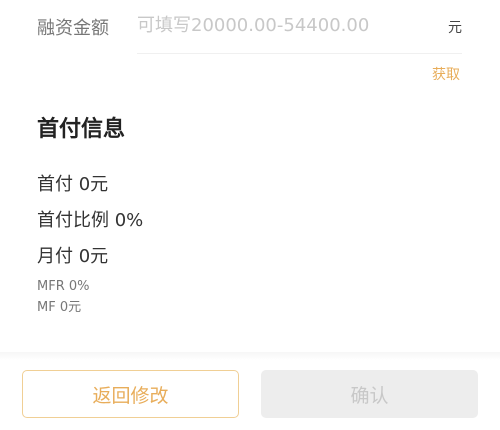 The height and width of the screenshot is (430, 500). Describe the element at coordinates (250, 356) in the screenshot. I see `footer-divider` at that location.